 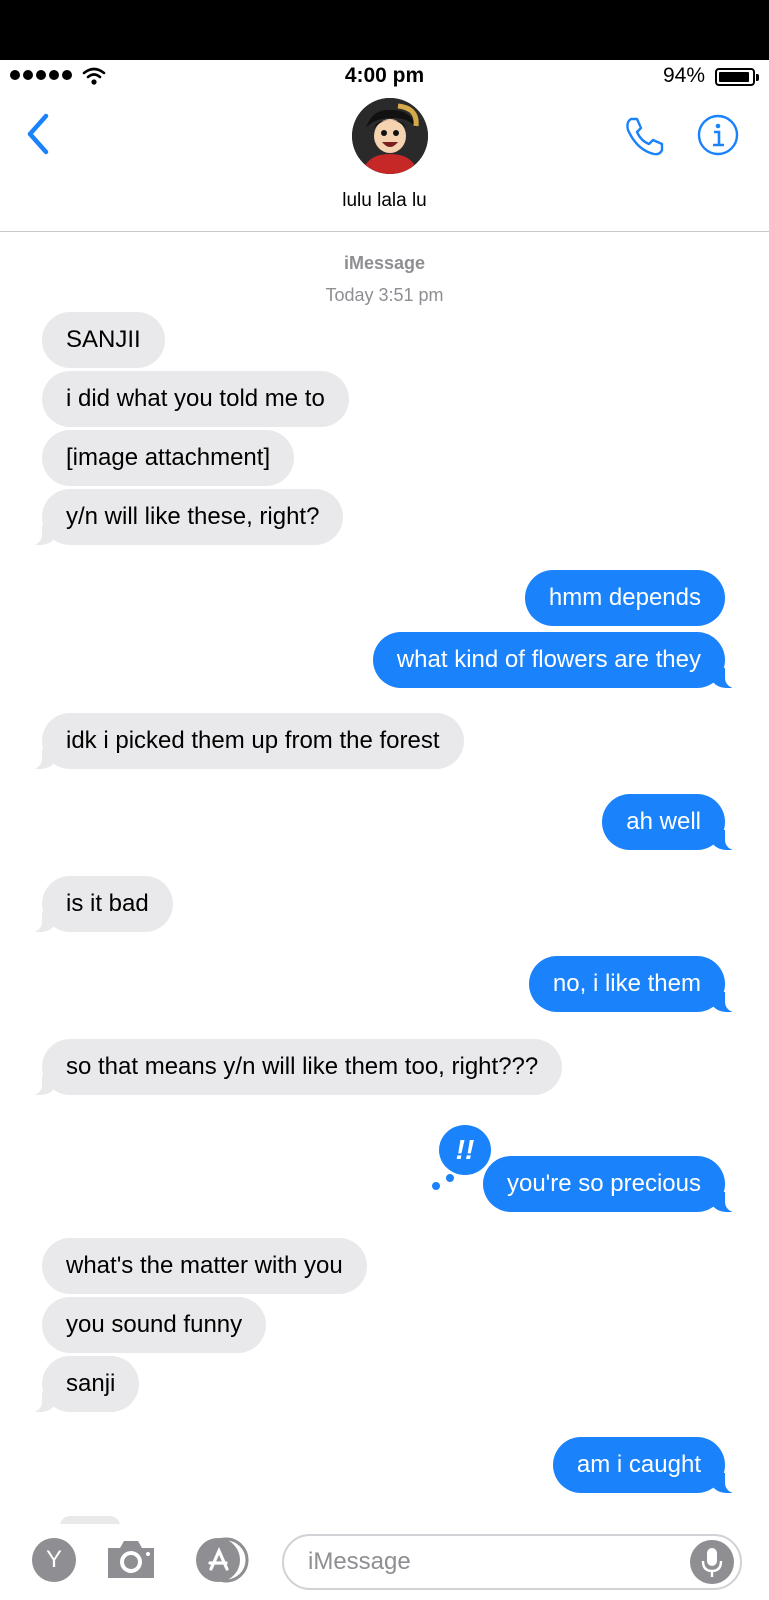 I want to click on message-bubble-received: is it bad, so click(x=100, y=904).